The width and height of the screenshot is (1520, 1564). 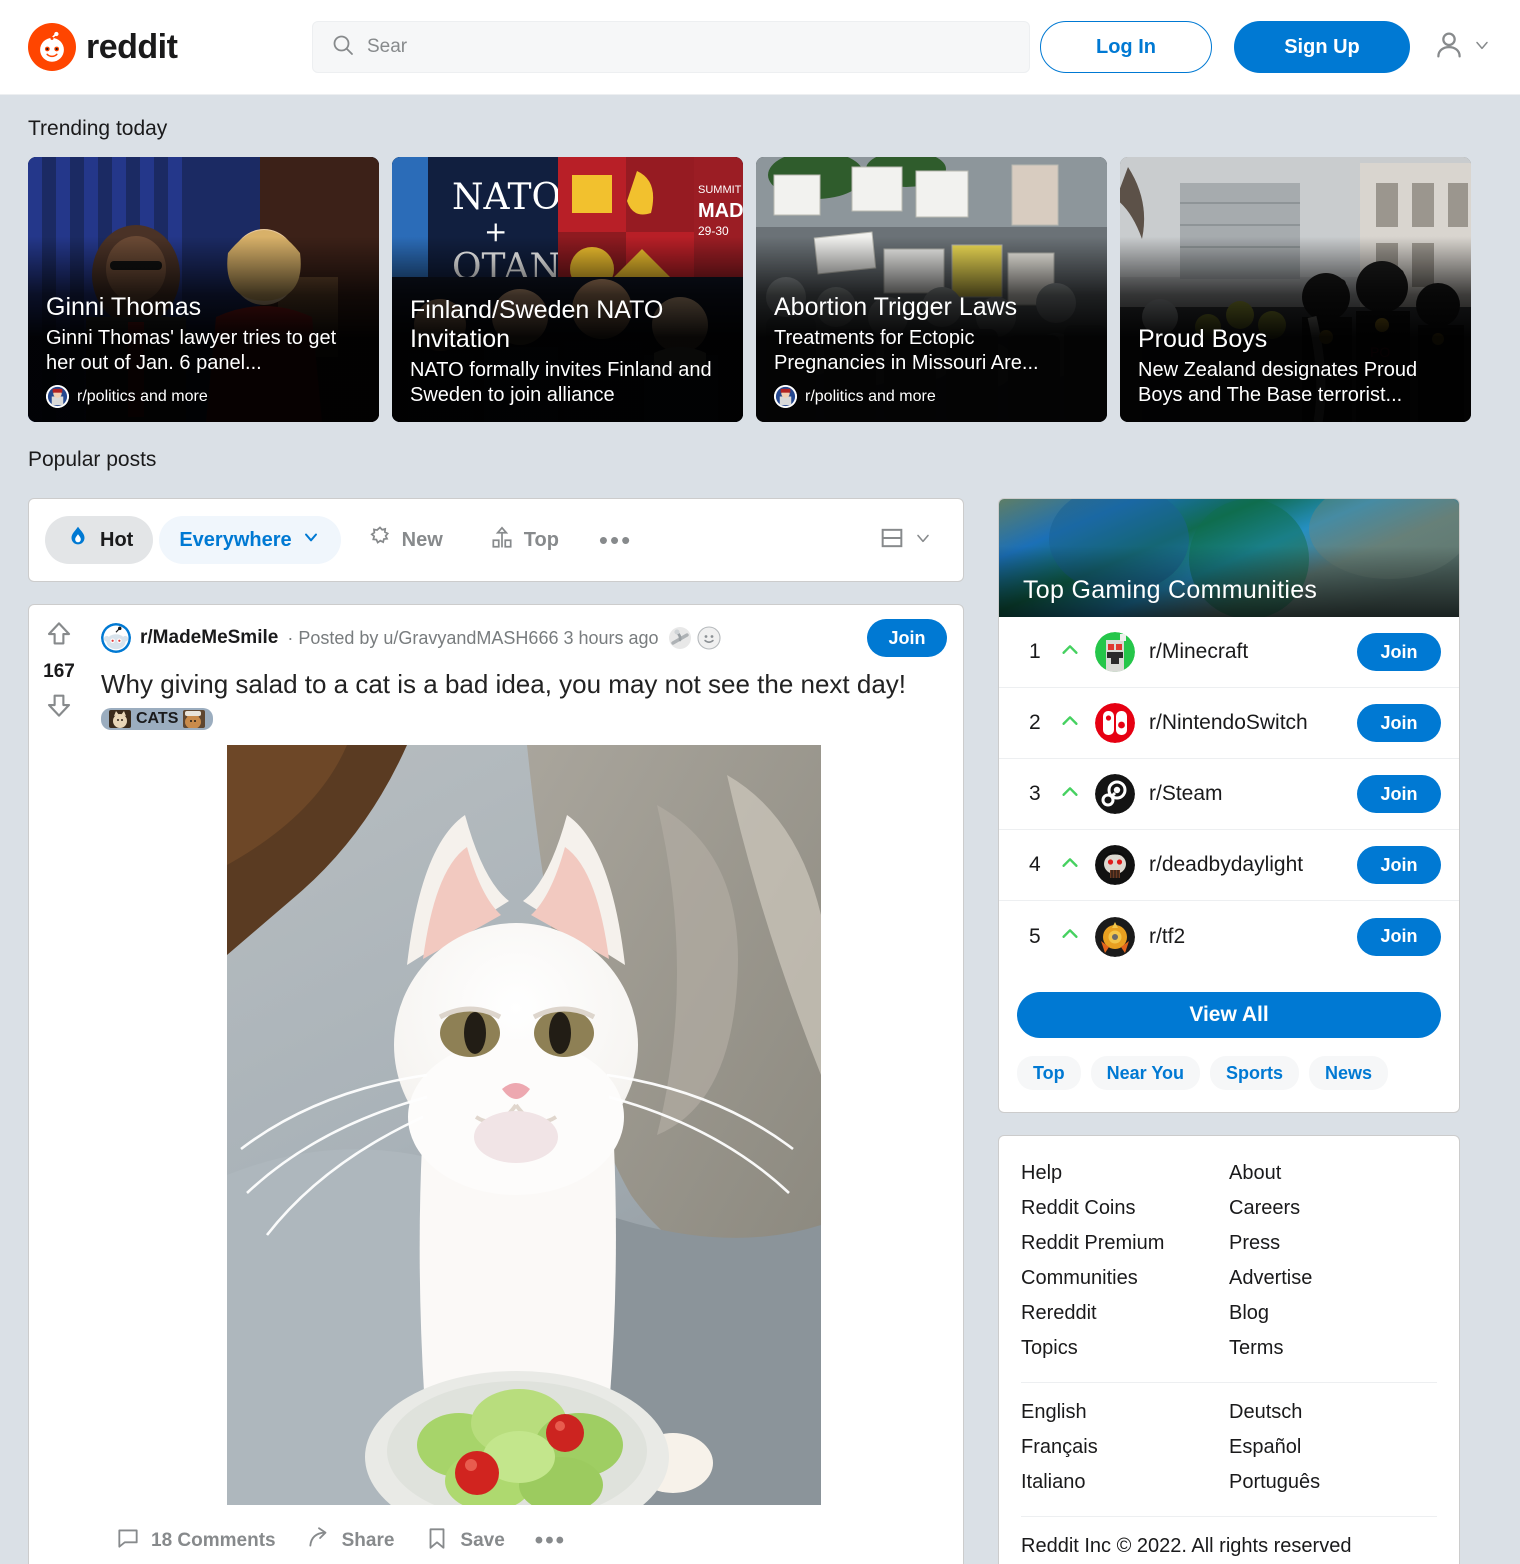 I want to click on post-more-options-button: •••, so click(x=550, y=1541).